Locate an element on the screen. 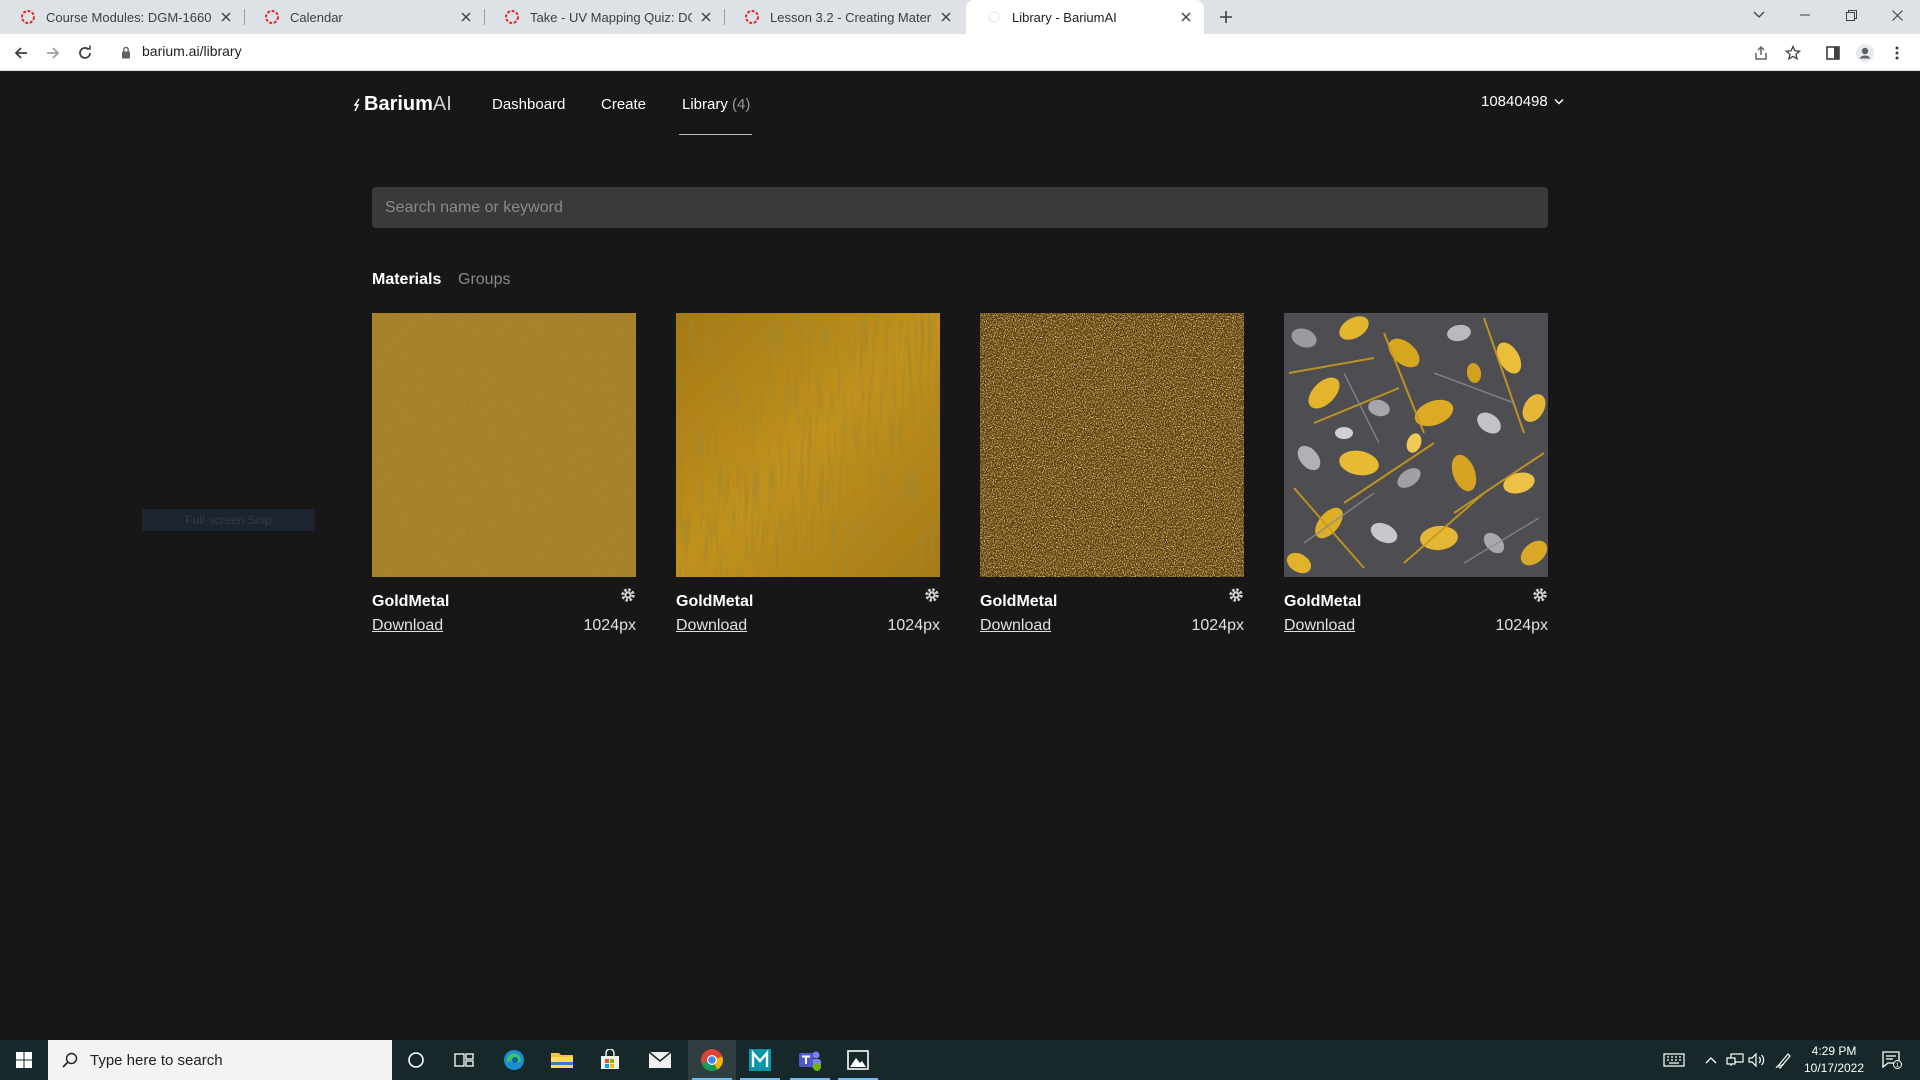  nav-create: Create is located at coordinates (623, 104).